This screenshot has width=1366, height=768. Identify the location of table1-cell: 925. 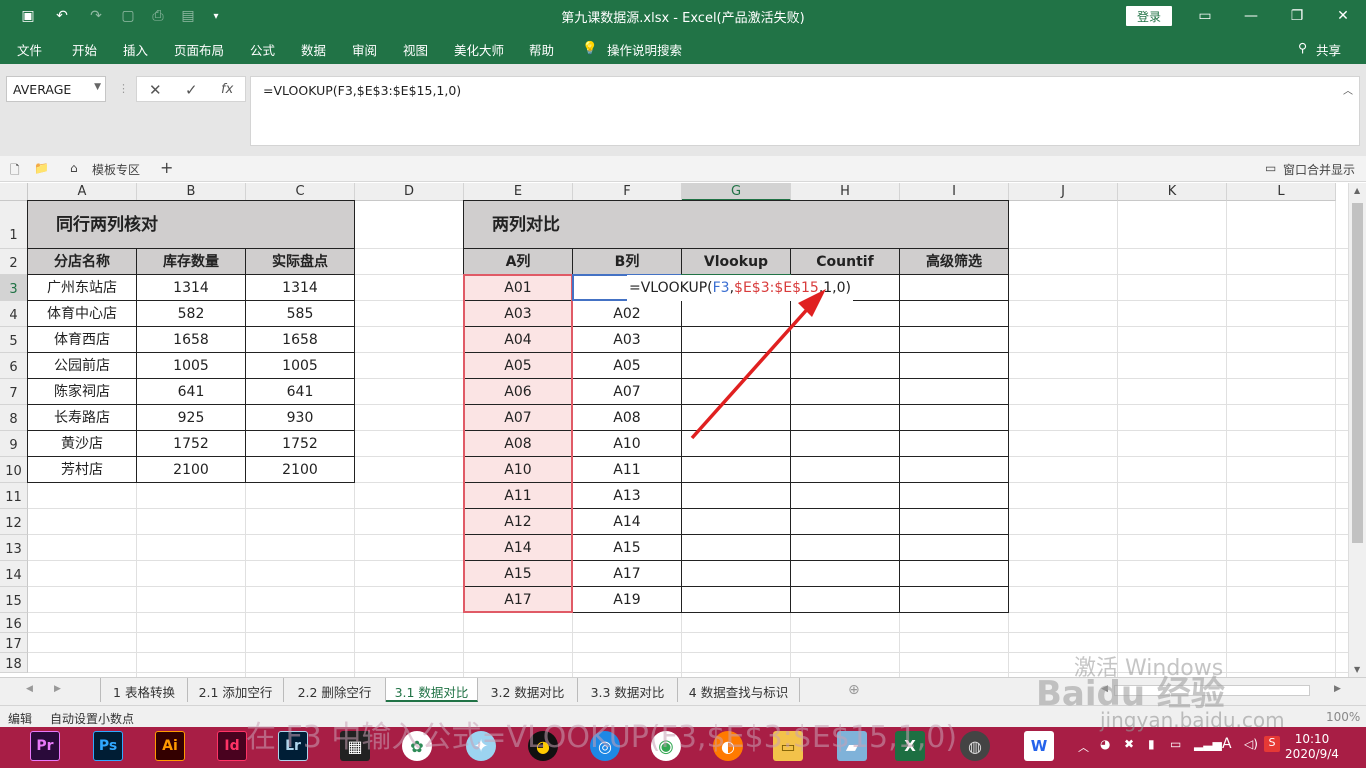
(191, 418).